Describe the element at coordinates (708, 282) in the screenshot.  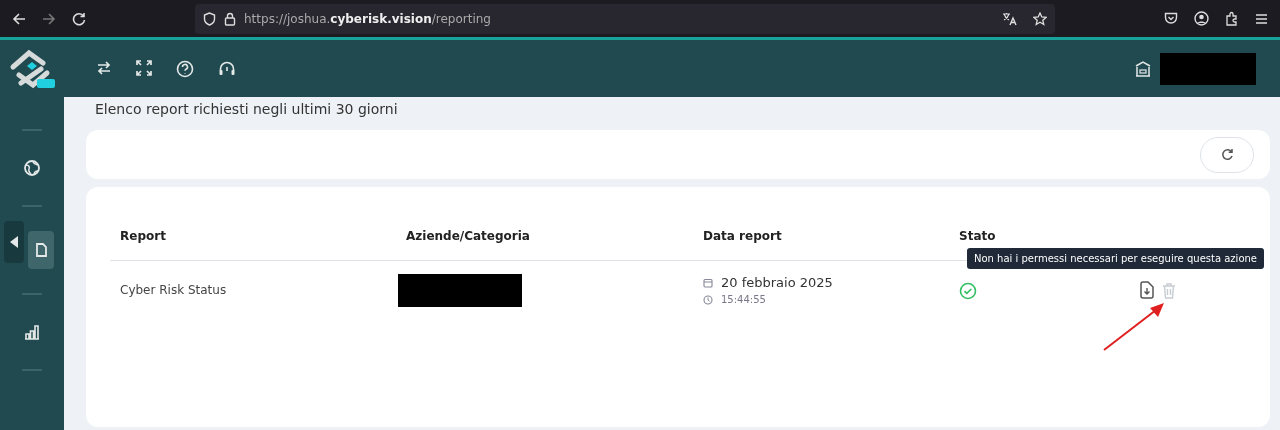
I see `calendar-icon` at that location.